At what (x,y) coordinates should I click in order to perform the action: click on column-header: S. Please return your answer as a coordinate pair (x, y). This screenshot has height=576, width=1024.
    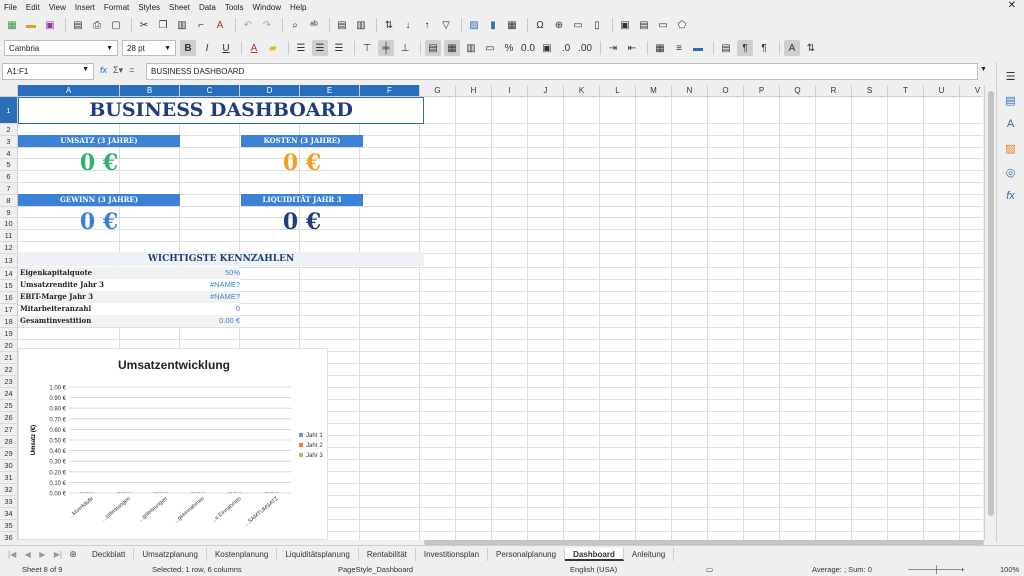
    Looking at the image, I should click on (870, 91).